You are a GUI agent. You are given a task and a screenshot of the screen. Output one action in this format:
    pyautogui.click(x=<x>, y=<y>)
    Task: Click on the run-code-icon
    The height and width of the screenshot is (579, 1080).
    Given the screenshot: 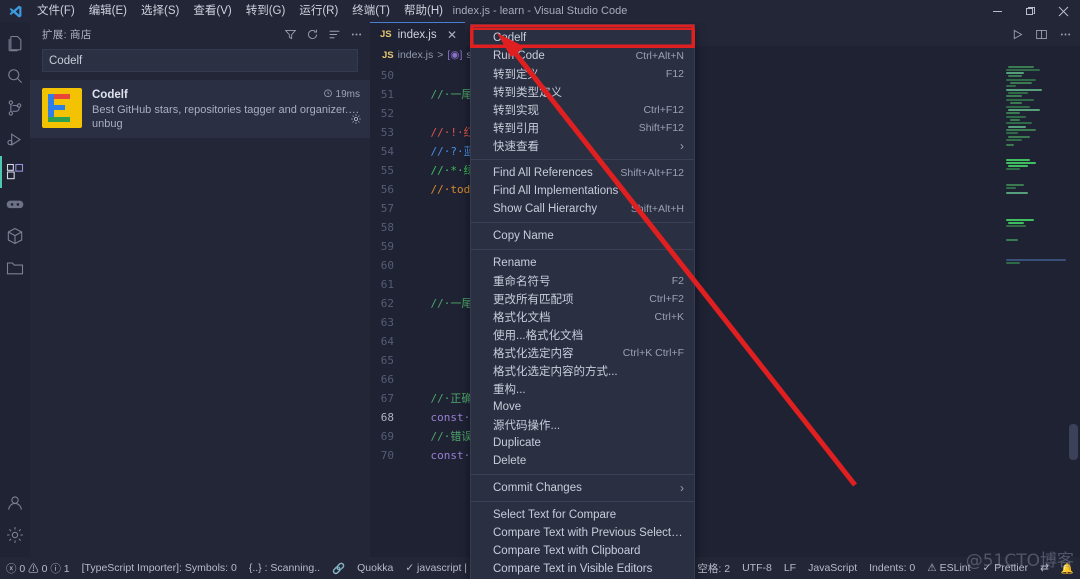 What is the action you would take?
    pyautogui.click(x=1017, y=34)
    